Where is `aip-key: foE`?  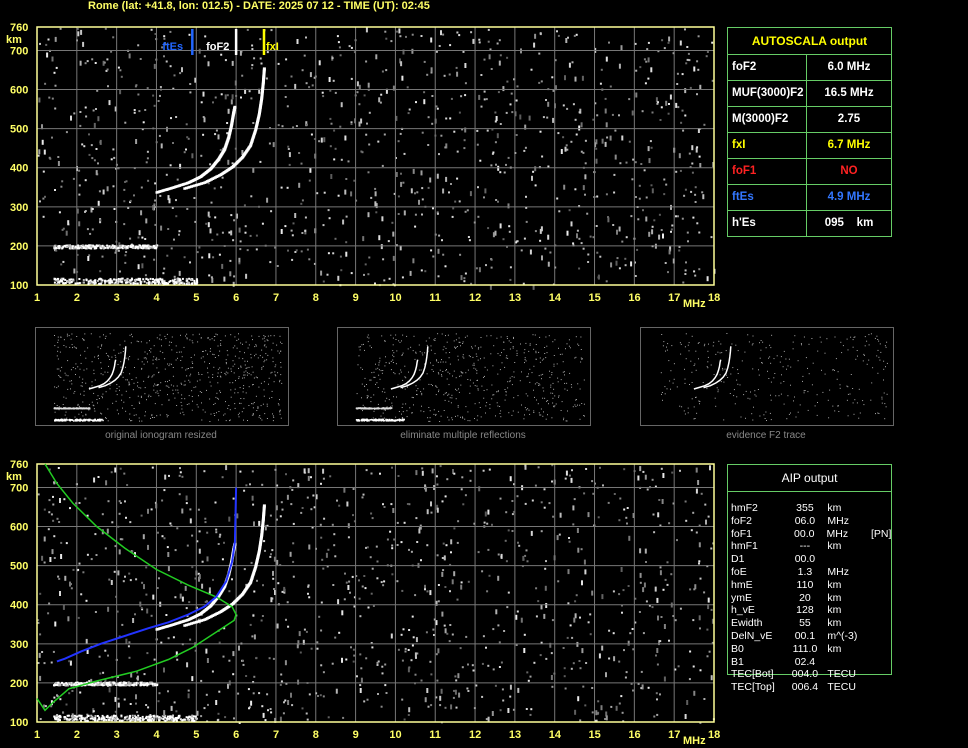 aip-key: foE is located at coordinates (739, 571).